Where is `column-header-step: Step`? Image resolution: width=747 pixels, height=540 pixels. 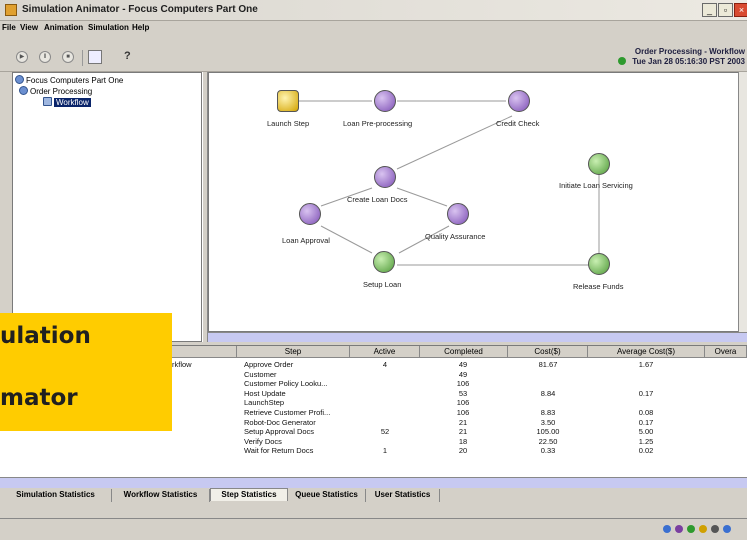
column-header-step: Step is located at coordinates (293, 352).